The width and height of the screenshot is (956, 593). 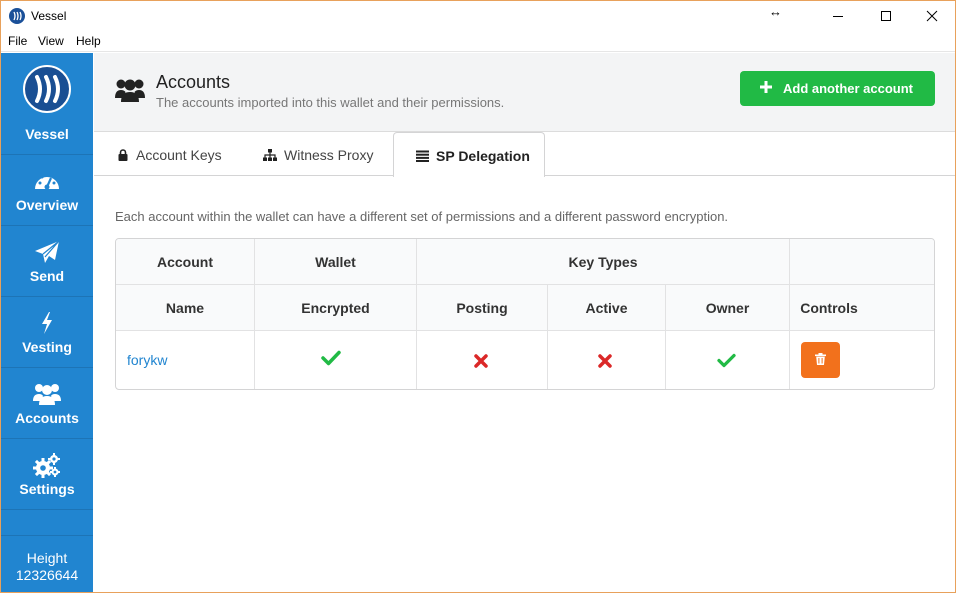 What do you see at coordinates (47, 558) in the screenshot?
I see `block-height-label: Height` at bounding box center [47, 558].